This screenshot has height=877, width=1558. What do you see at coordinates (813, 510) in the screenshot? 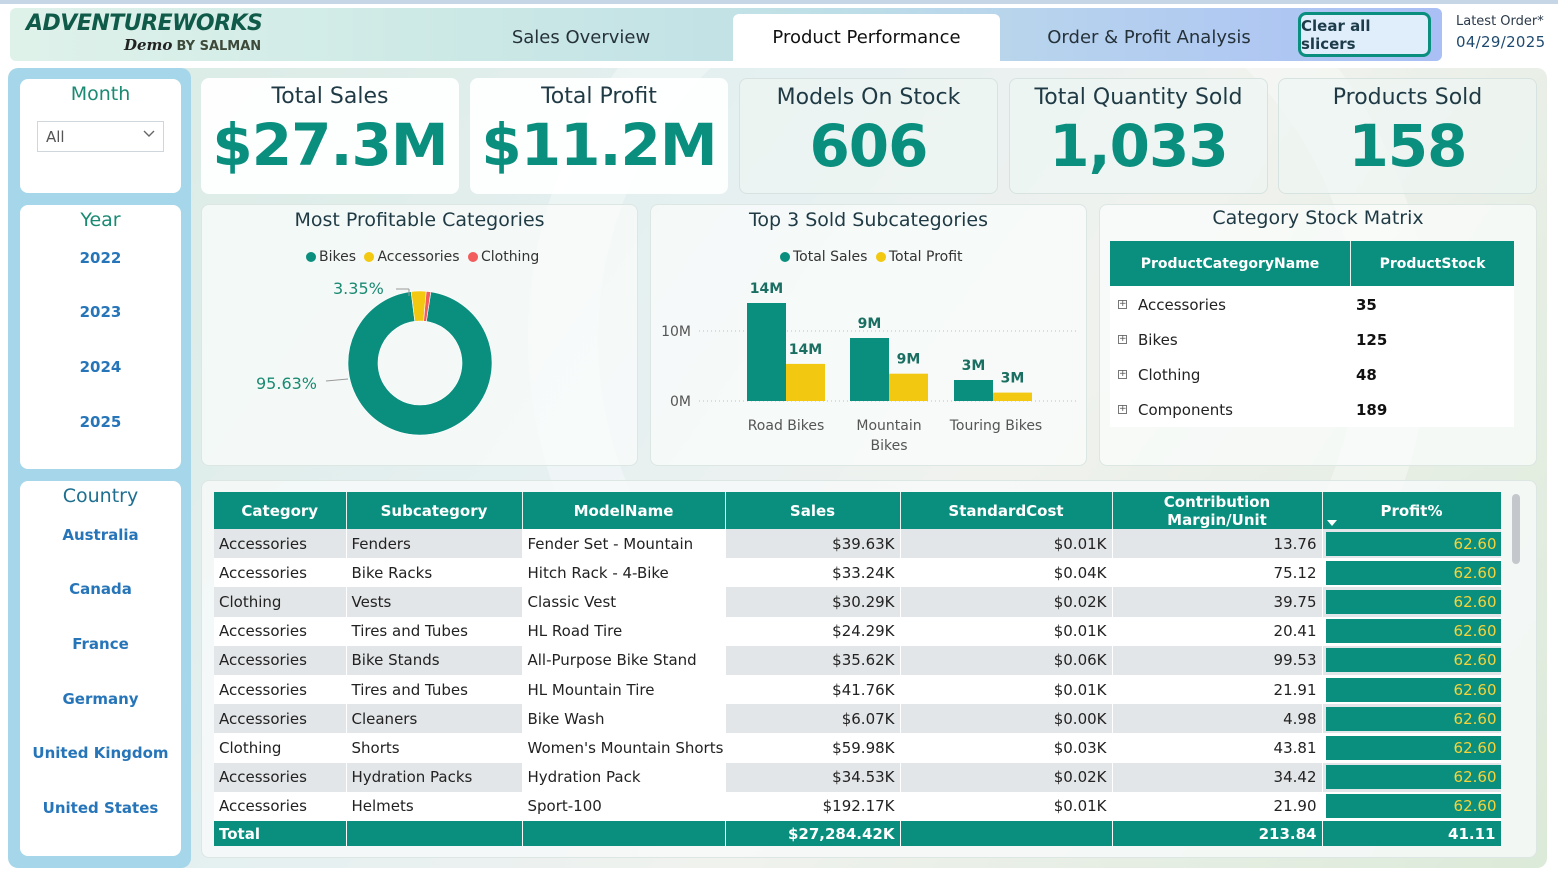
I see `column-header-sales: Sales` at bounding box center [813, 510].